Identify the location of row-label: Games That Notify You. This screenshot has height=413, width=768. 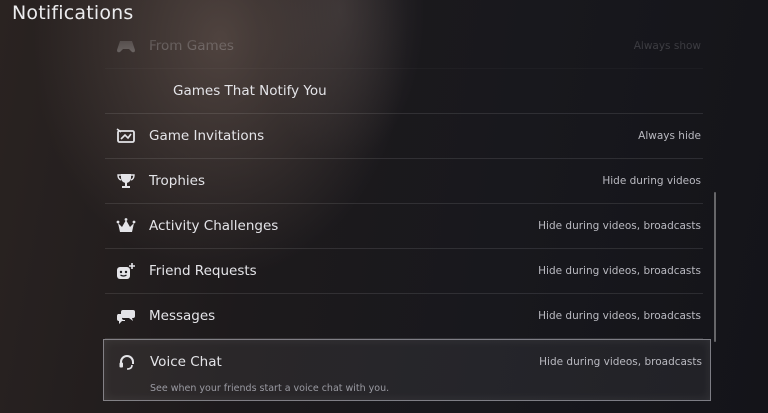
(250, 91).